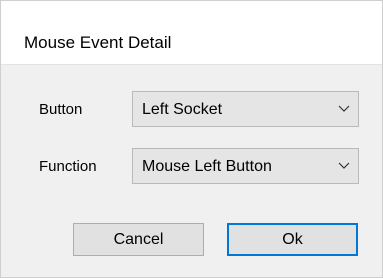 The width and height of the screenshot is (383, 278). Describe the element at coordinates (182, 109) in the screenshot. I see `button-select-value: Left Socket` at that location.